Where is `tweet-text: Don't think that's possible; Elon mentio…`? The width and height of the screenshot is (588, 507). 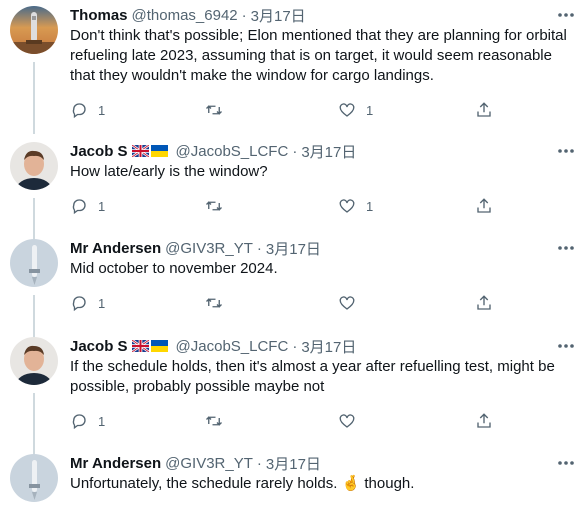 tweet-text: Don't think that's possible; Elon mentio… is located at coordinates (318, 55).